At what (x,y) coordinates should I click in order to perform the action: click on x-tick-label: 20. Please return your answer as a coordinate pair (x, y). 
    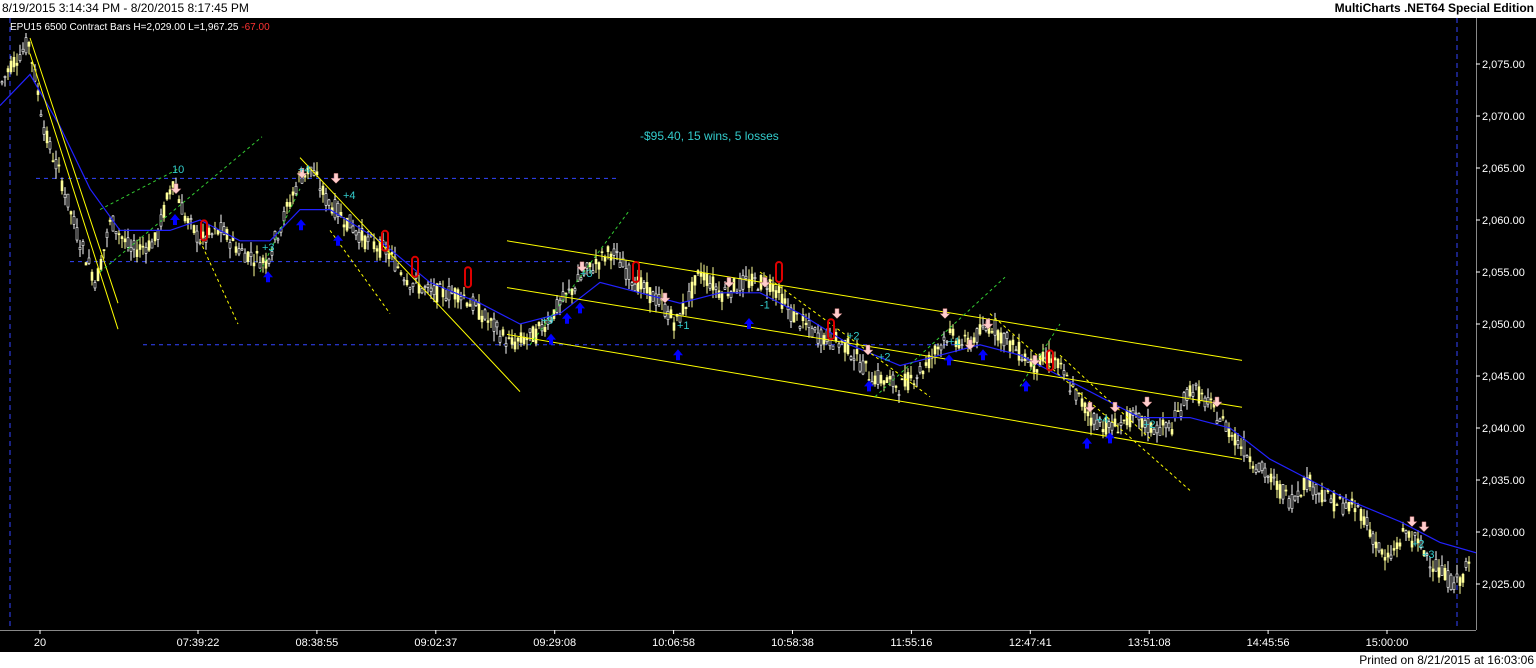
    Looking at the image, I should click on (40, 643).